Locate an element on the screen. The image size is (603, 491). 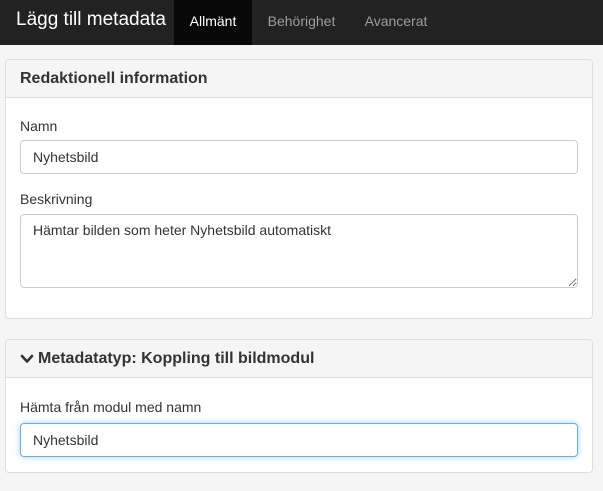
module-name-input: Nyhetsbild is located at coordinates (299, 440).